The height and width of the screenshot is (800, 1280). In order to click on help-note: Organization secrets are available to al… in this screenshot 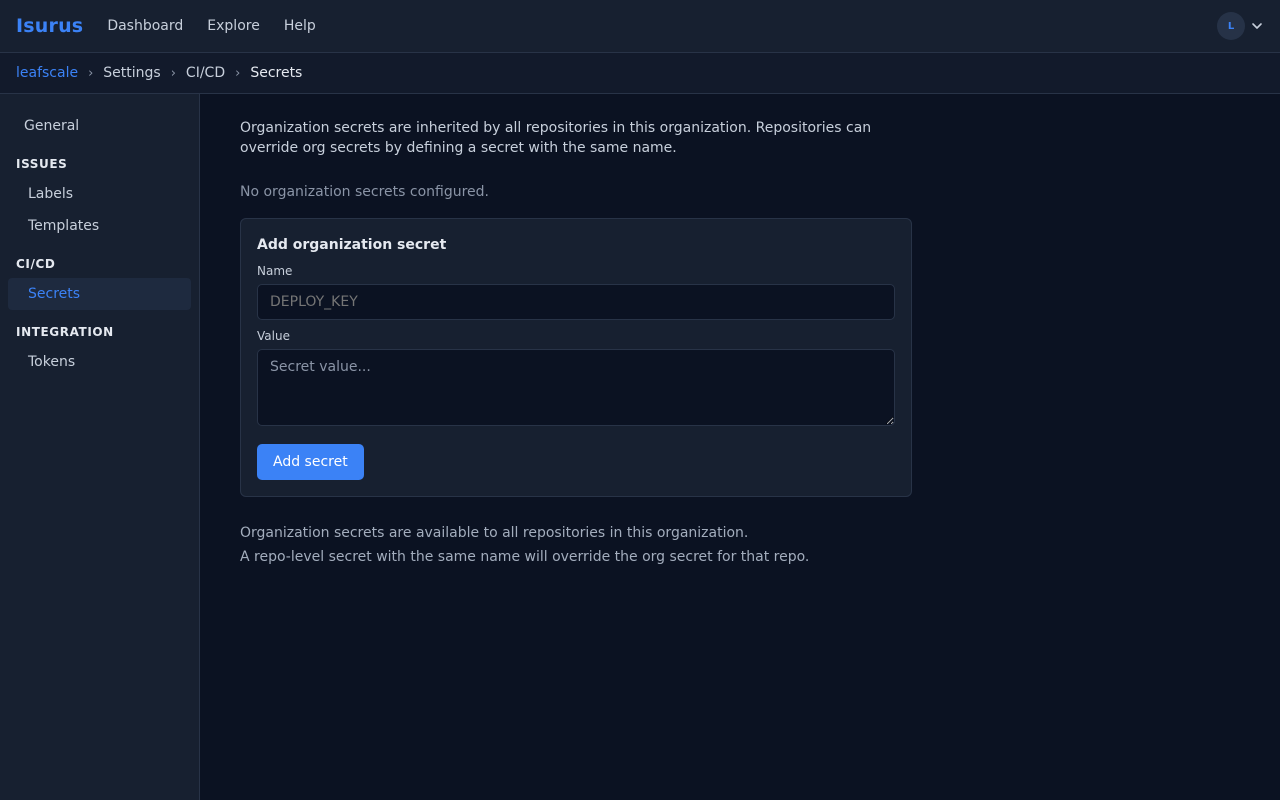, I will do `click(494, 533)`.